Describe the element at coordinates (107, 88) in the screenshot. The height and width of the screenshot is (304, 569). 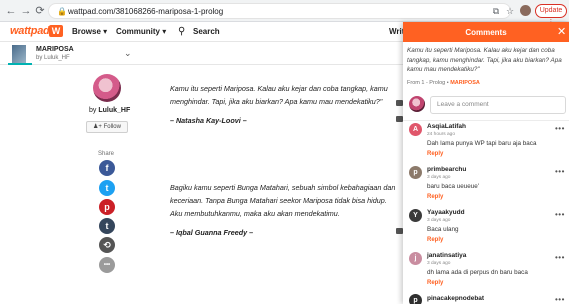
I see `author-avatar` at that location.